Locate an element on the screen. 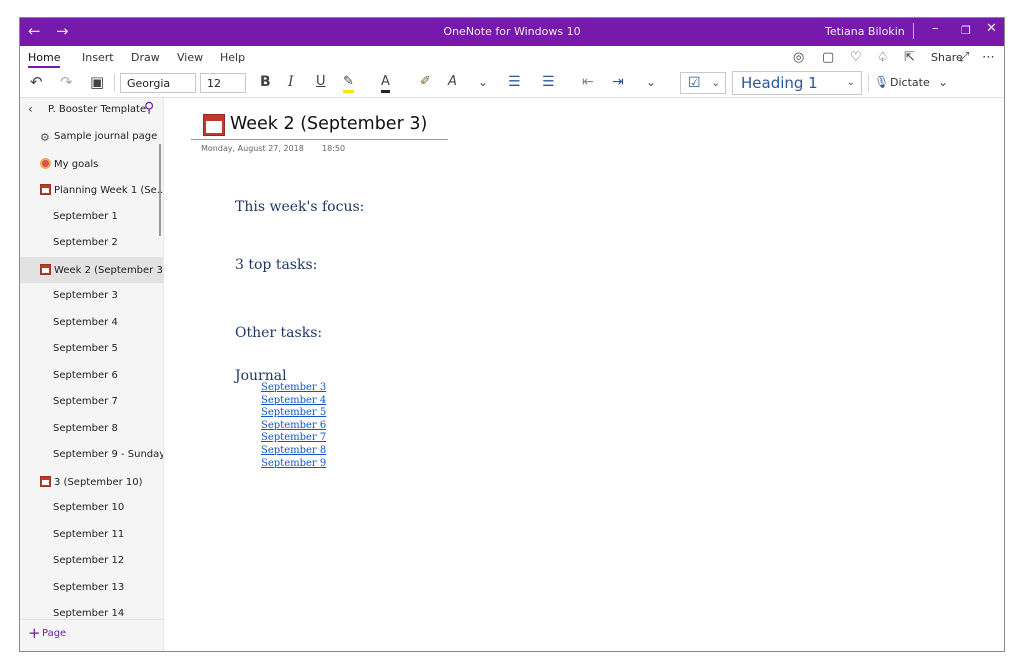 The image size is (1024, 666). format-painter-icon: ✐ is located at coordinates (425, 82).